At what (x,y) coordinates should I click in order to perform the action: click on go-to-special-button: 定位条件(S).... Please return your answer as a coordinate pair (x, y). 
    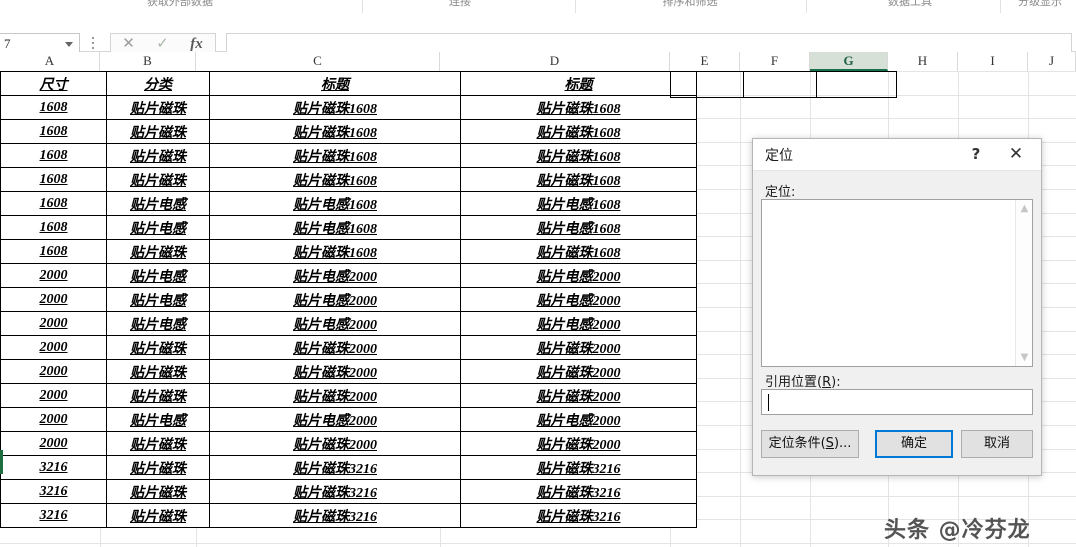
    Looking at the image, I should click on (810, 444).